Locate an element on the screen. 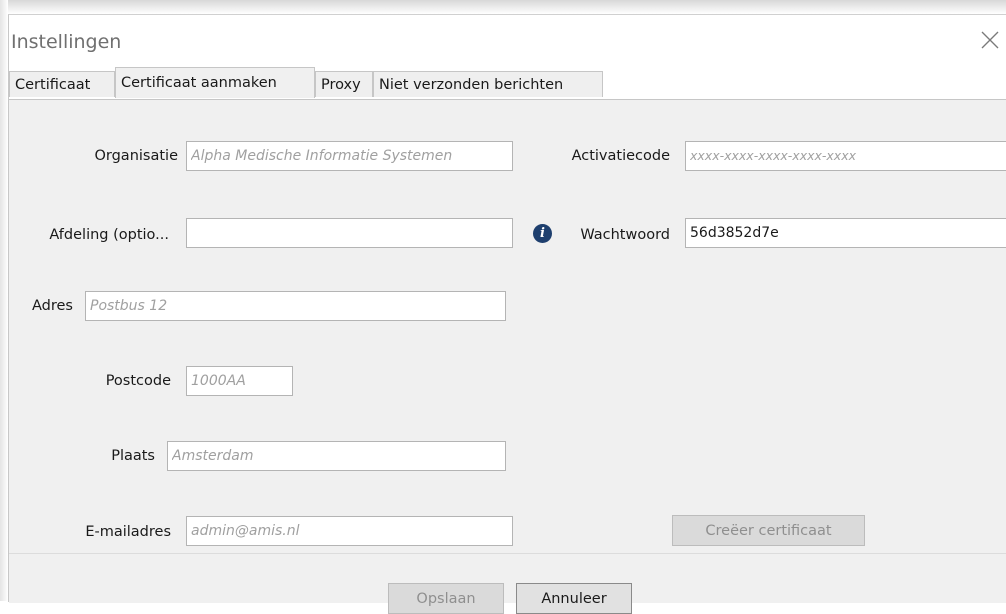 This screenshot has height=614, width=1006. postcode-field is located at coordinates (239, 381).